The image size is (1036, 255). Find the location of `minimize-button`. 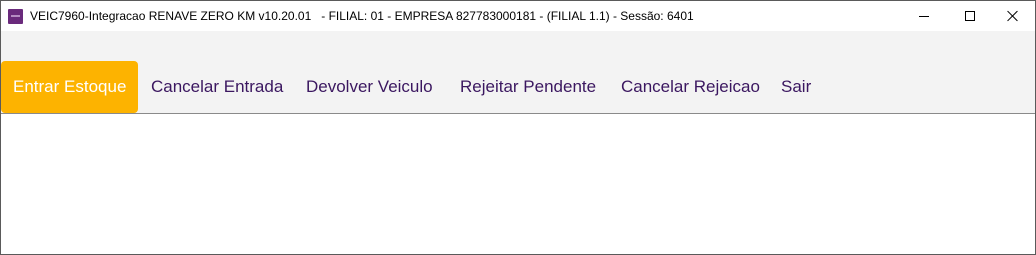

minimize-button is located at coordinates (924, 16).